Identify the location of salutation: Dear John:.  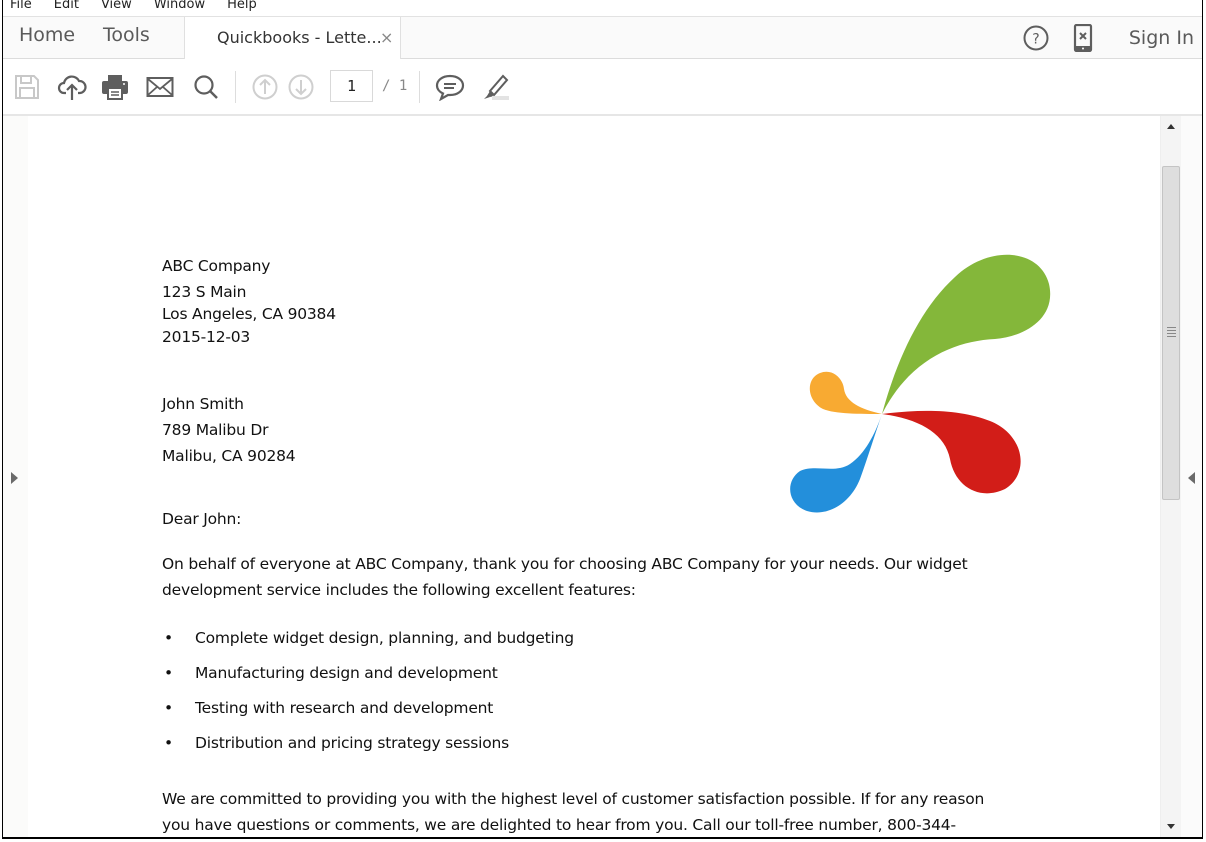
(202, 519).